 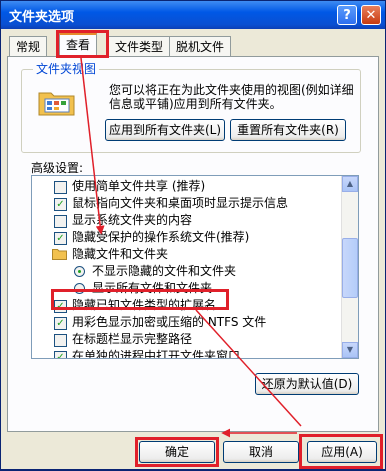 I want to click on help-button: ?, so click(x=347, y=15).